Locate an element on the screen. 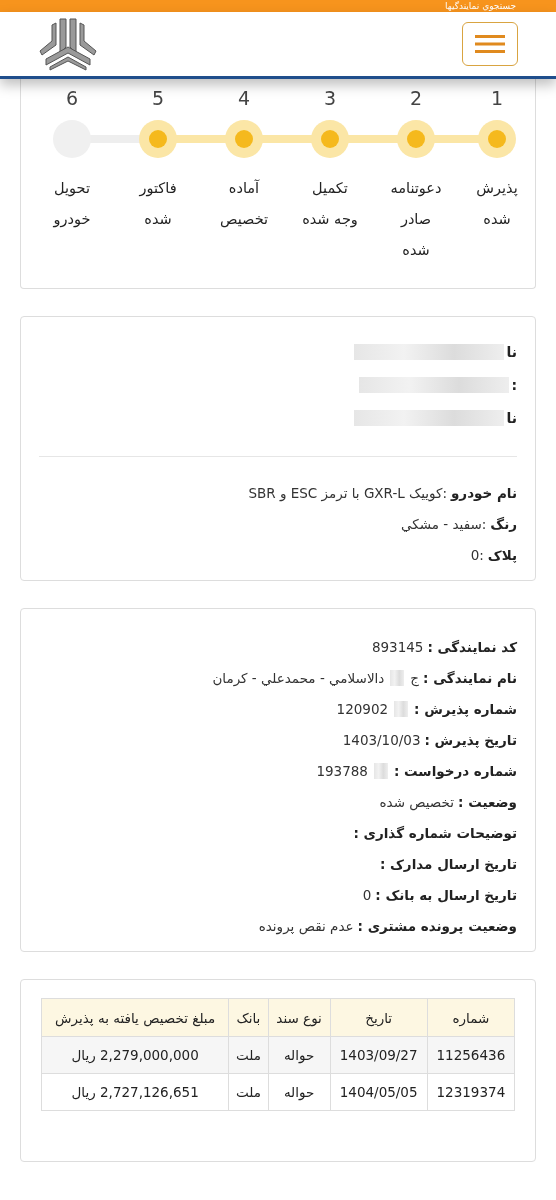  field-label: شماره درخواست : is located at coordinates (455, 770).